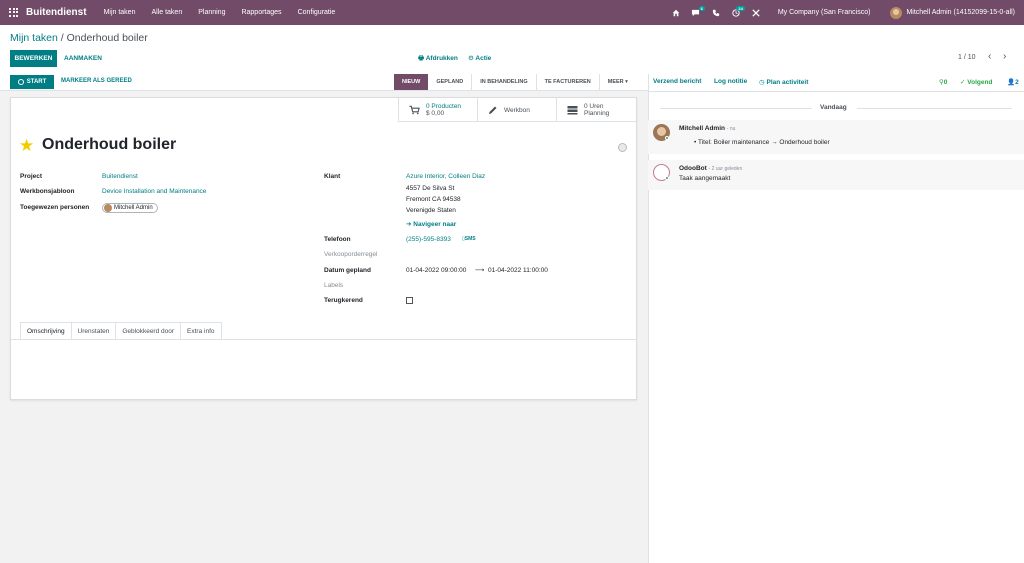 The image size is (1024, 563). Describe the element at coordinates (414, 110) in the screenshot. I see `cart-icon` at that location.